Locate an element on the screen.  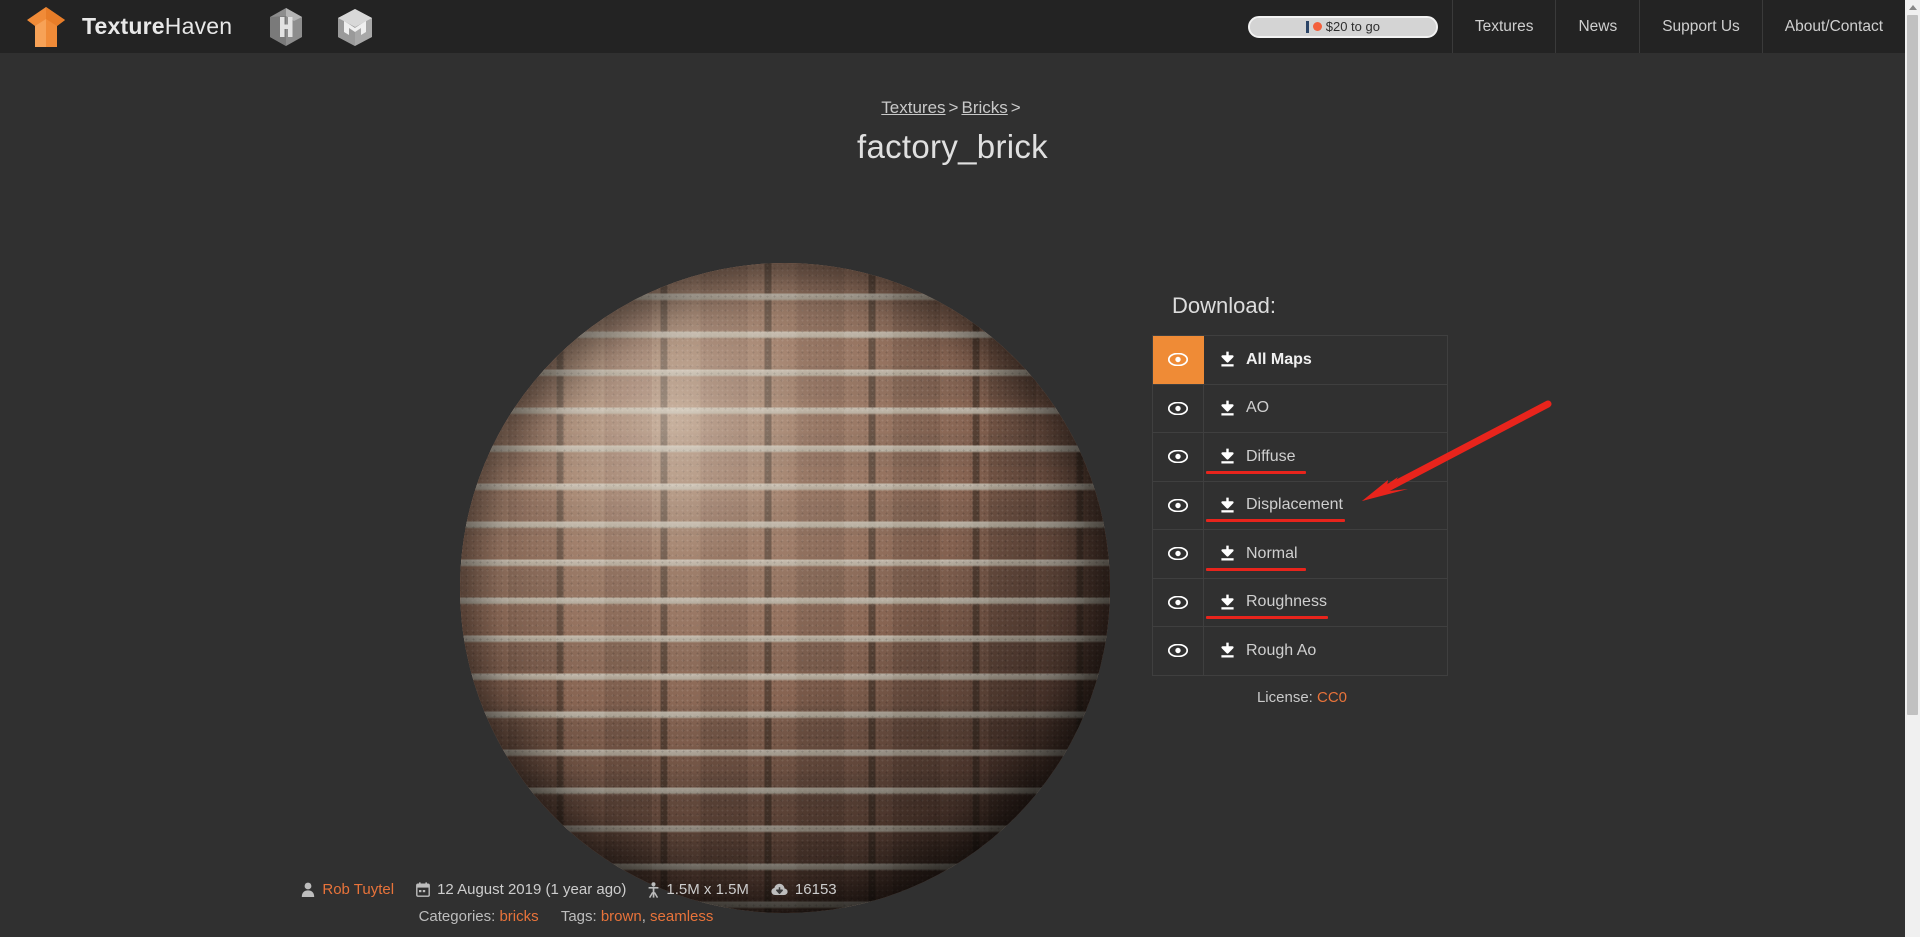
hdri-haven-logo-icon is located at coordinates (286, 27).